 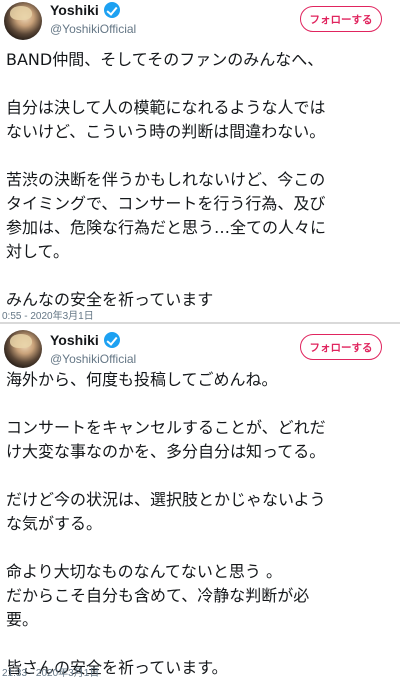 What do you see at coordinates (165, 59) in the screenshot?
I see `tweet-paragraph: BAND仲間、そしてそのファンのみんなへ、` at bounding box center [165, 59].